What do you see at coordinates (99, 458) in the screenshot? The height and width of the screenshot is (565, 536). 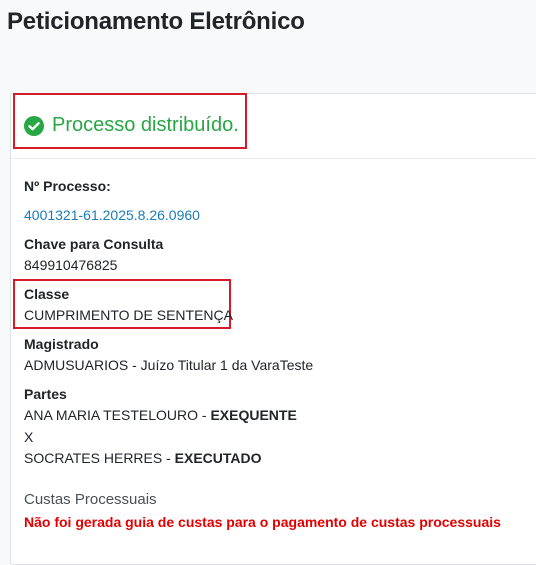 I see `parte-name: SOCRATES HERRES -` at bounding box center [99, 458].